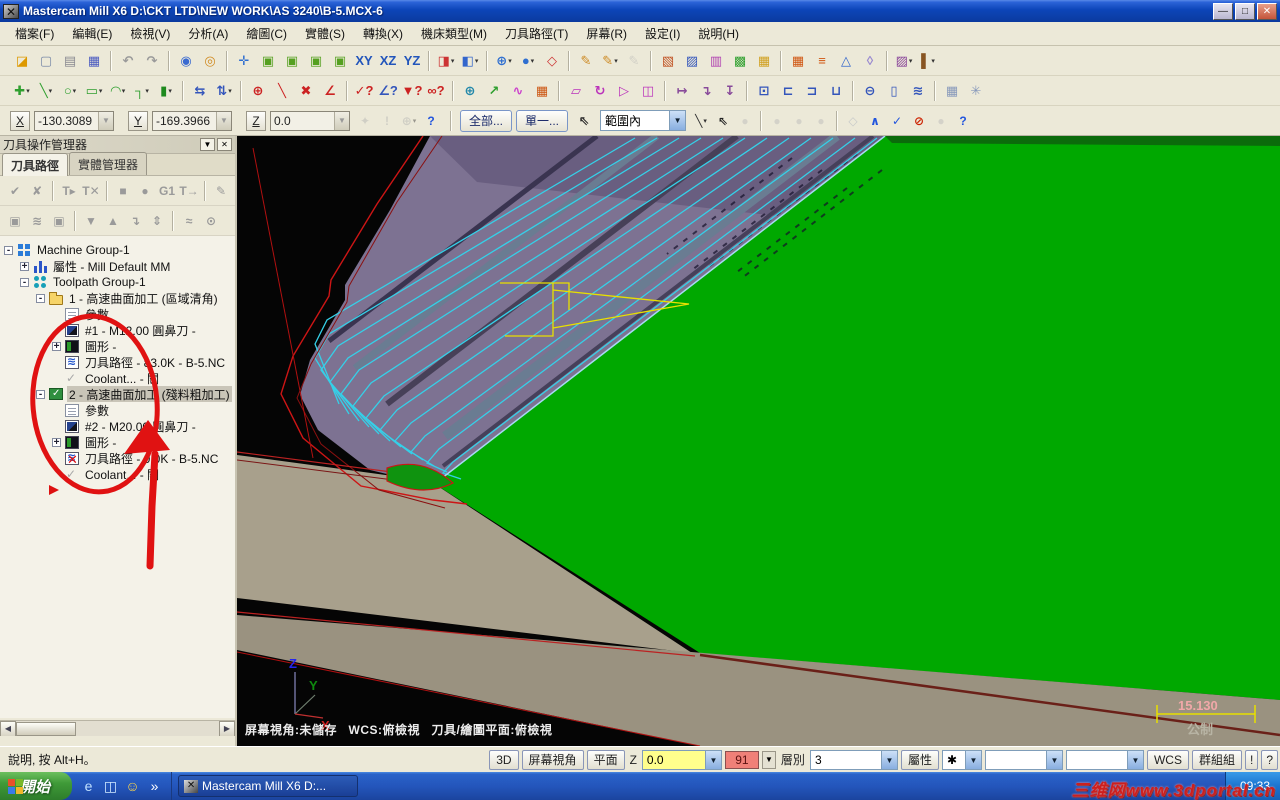 The image size is (1280, 800). I want to click on y-coord-field: -169.3966 ▼, so click(192, 120).